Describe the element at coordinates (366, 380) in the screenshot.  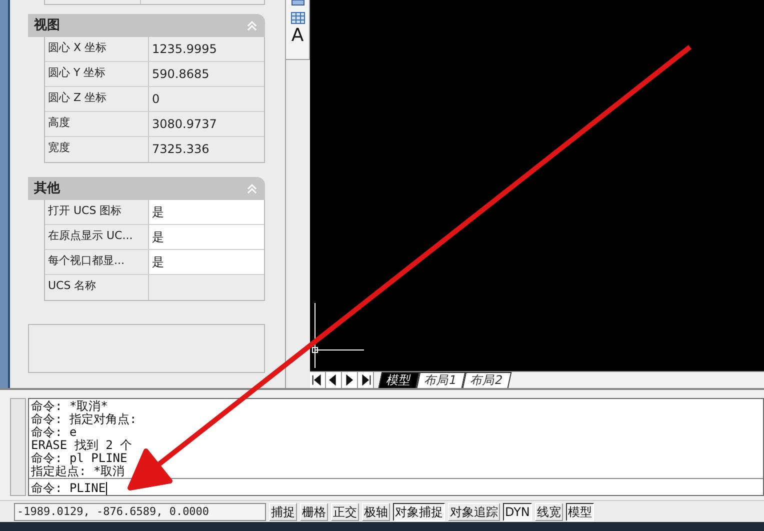
I see `last-page-icon` at that location.